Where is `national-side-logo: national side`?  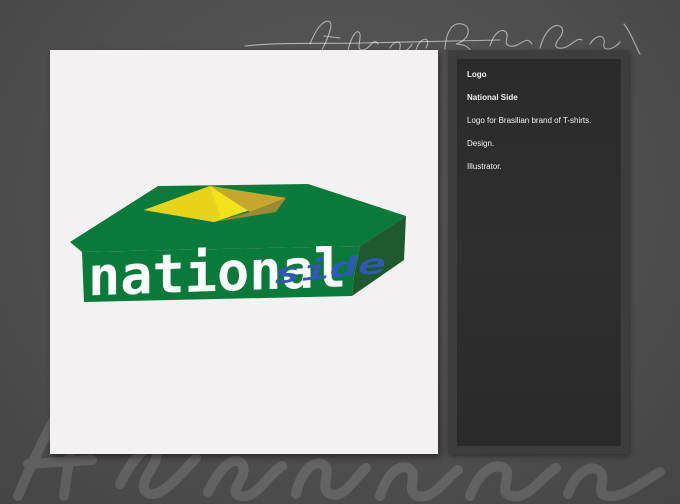
national-side-logo: national side is located at coordinates (238, 245).